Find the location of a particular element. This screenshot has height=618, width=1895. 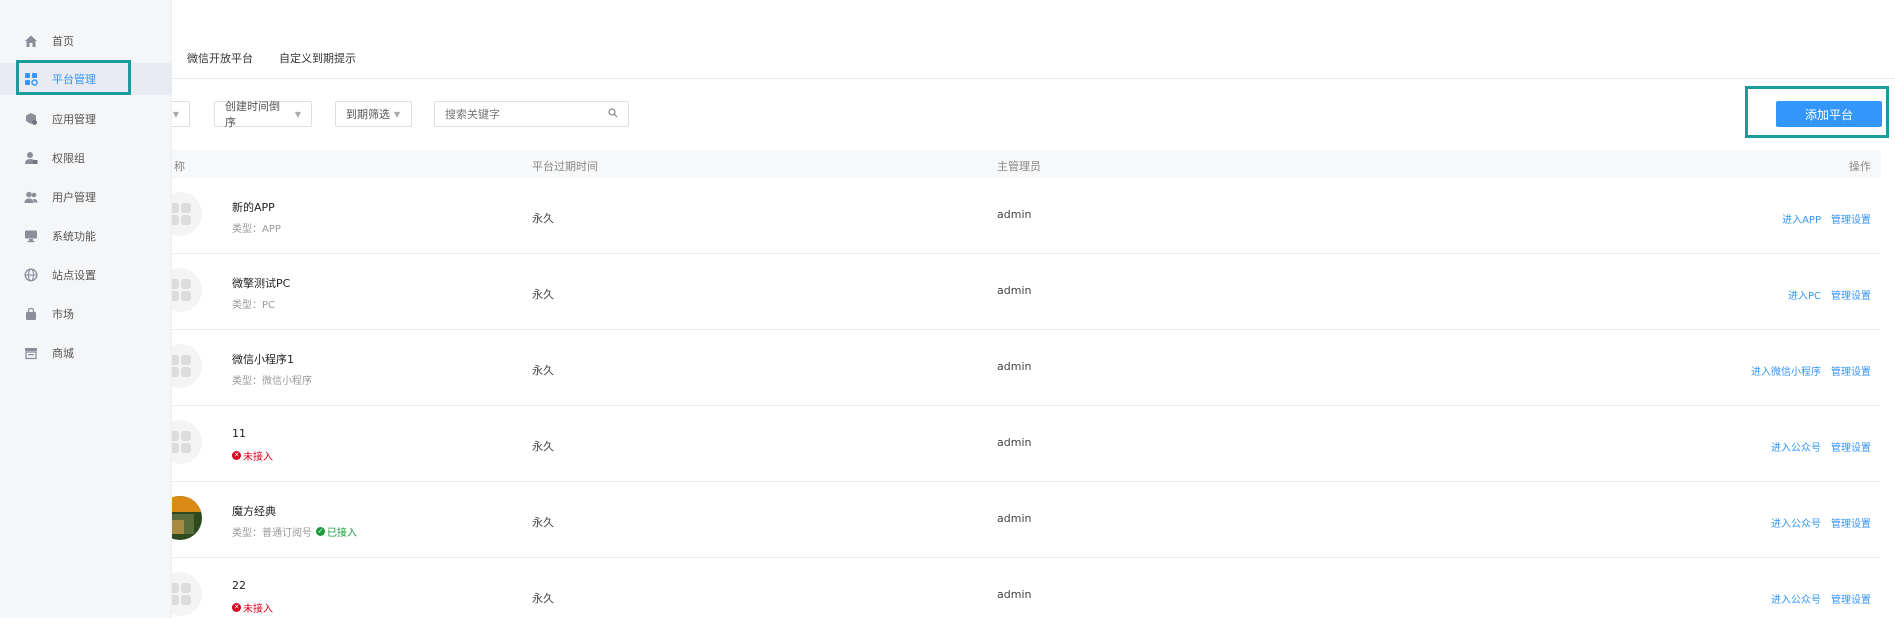

sidebar-item-system-functions: 系统功能 is located at coordinates (86, 236).